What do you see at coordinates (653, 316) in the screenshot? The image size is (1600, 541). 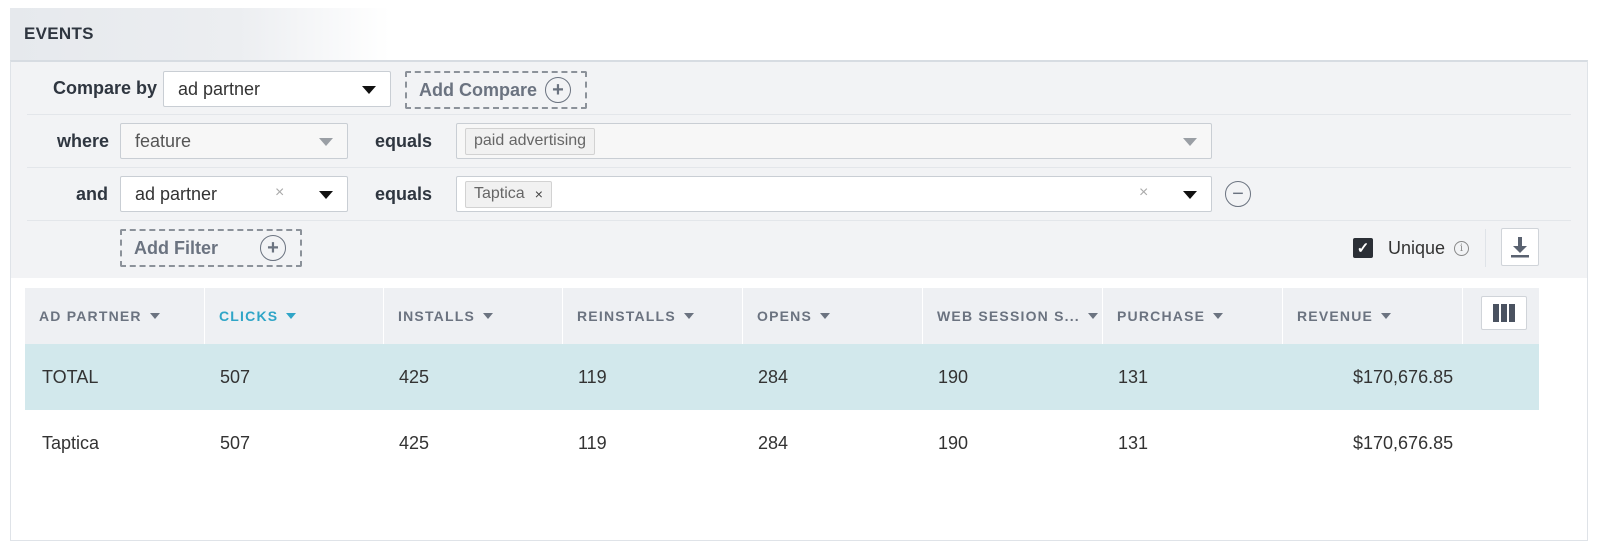 I see `column-header-reinstalls: REINSTALLS` at bounding box center [653, 316].